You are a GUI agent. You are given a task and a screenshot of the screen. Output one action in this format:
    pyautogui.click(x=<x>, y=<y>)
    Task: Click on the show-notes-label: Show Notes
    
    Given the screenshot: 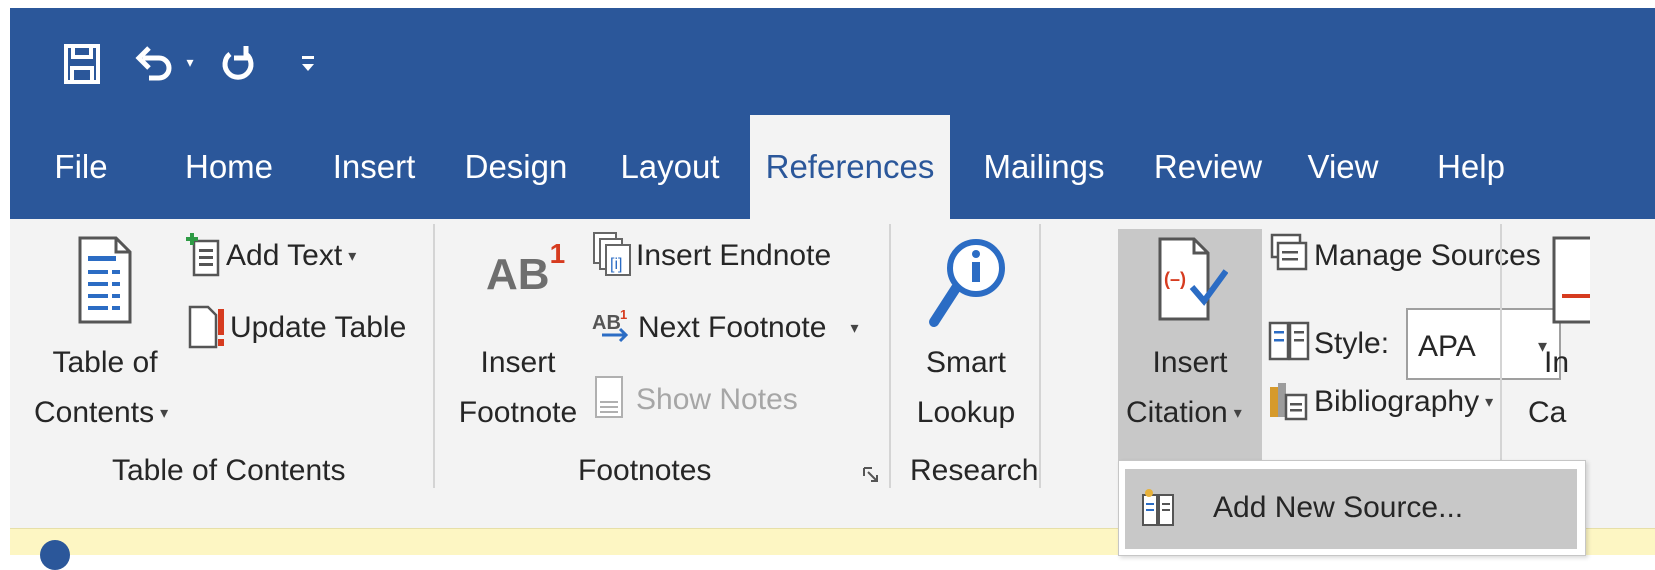 What is the action you would take?
    pyautogui.click(x=717, y=399)
    